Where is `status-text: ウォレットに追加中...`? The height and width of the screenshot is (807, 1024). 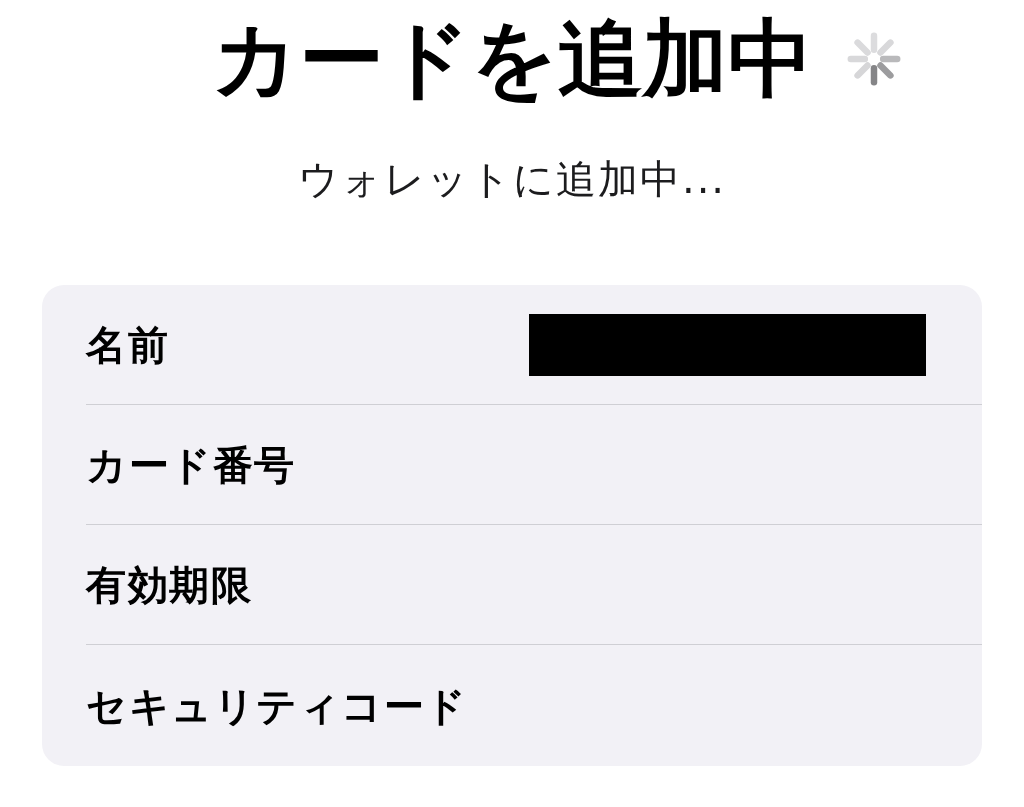 status-text: ウォレットに追加中... is located at coordinates (512, 179).